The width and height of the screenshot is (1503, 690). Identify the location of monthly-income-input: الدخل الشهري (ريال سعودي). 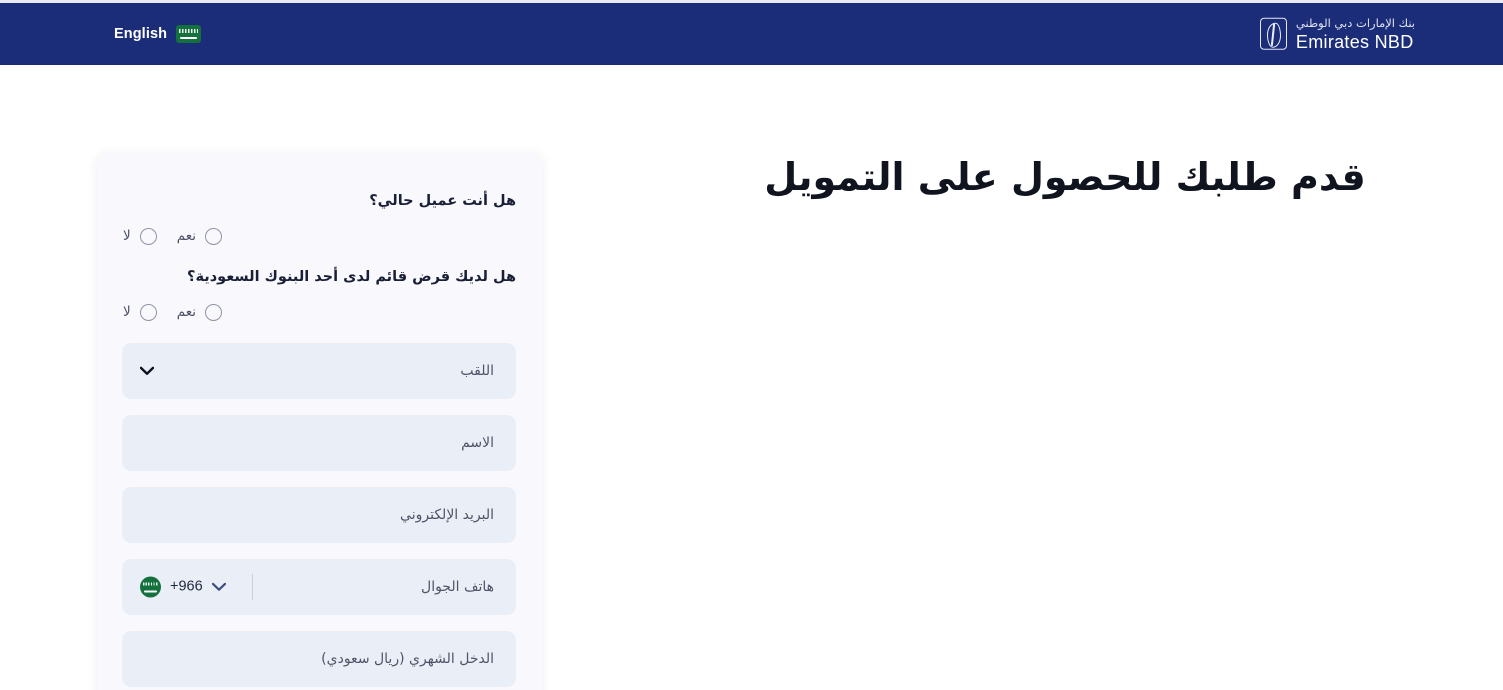
(319, 658).